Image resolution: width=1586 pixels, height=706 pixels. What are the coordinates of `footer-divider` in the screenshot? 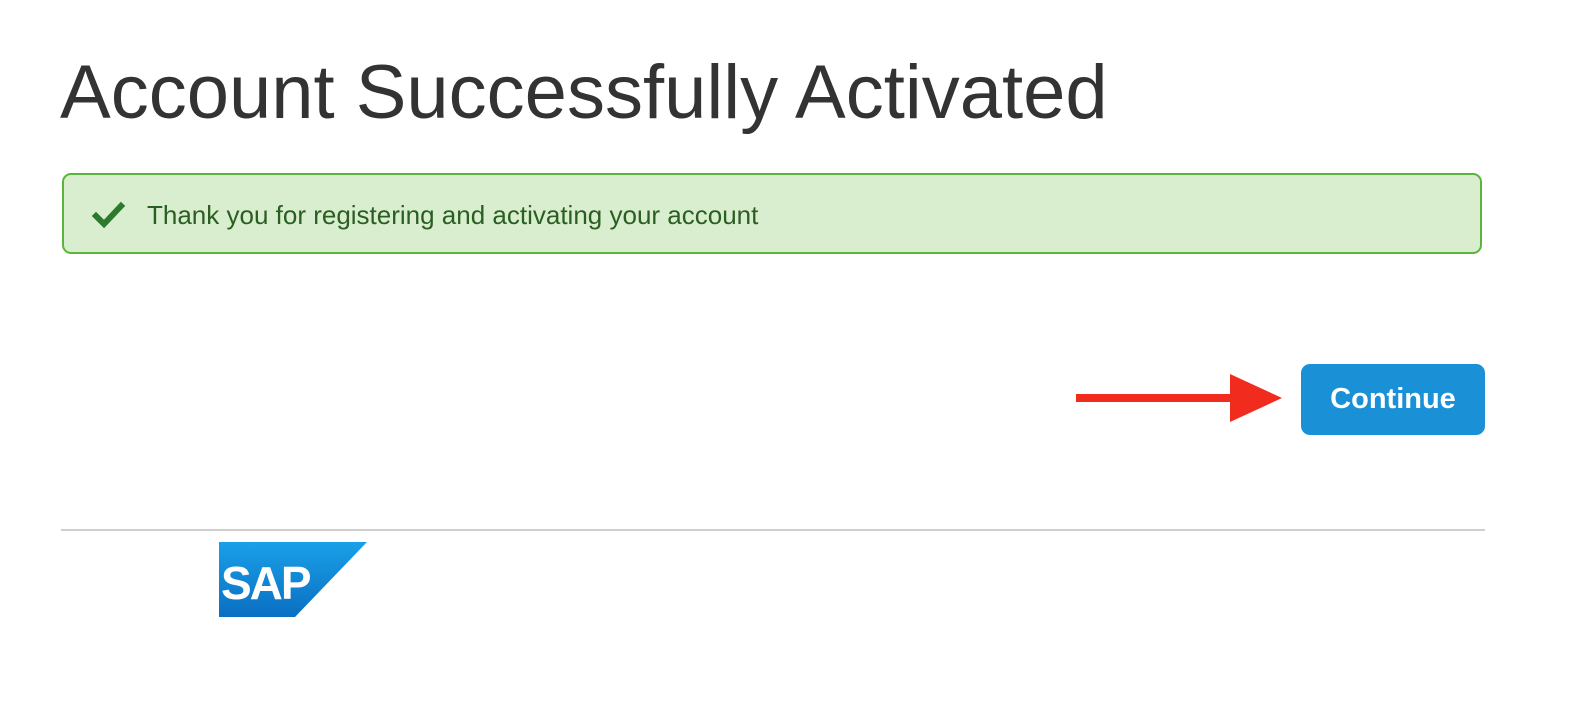 It's located at (773, 530).